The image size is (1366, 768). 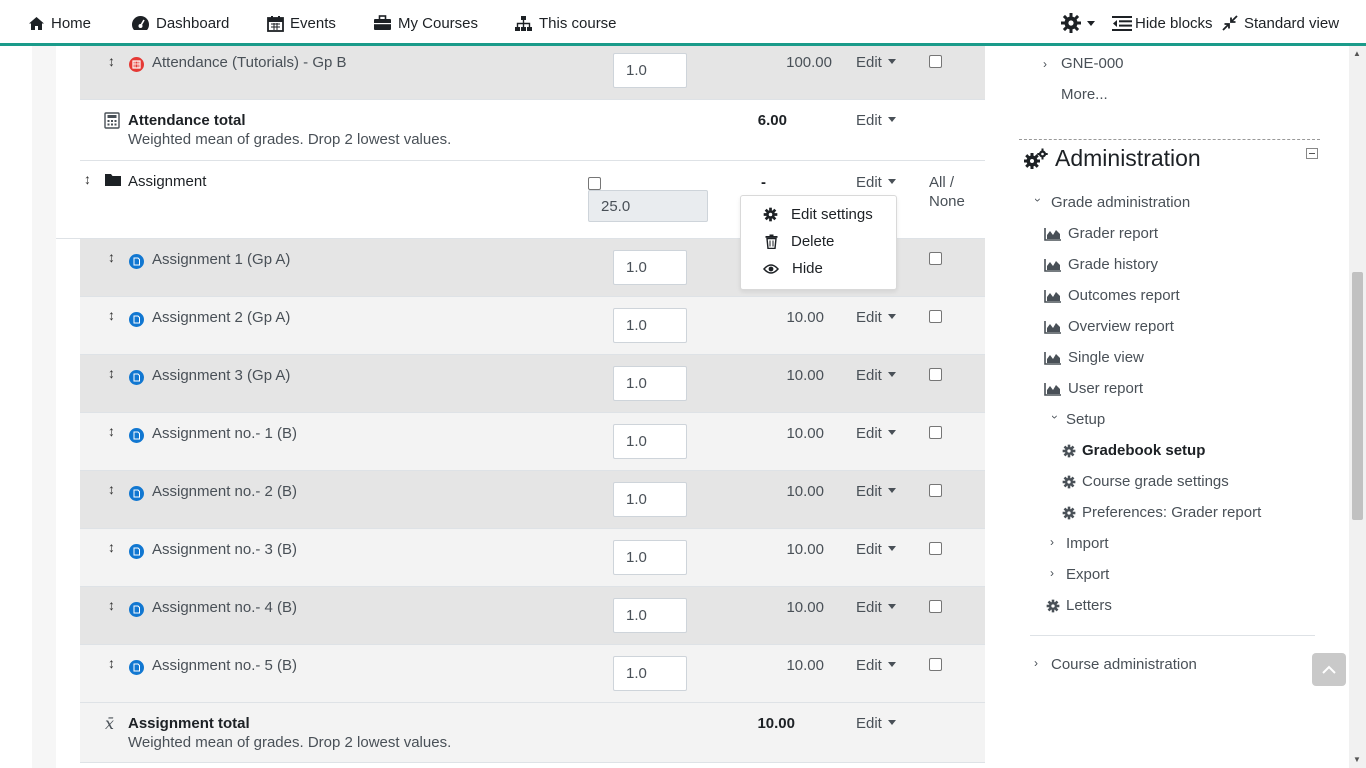 I want to click on tree-item-gradebook-setup: Gradebook setup, so click(x=1133, y=450).